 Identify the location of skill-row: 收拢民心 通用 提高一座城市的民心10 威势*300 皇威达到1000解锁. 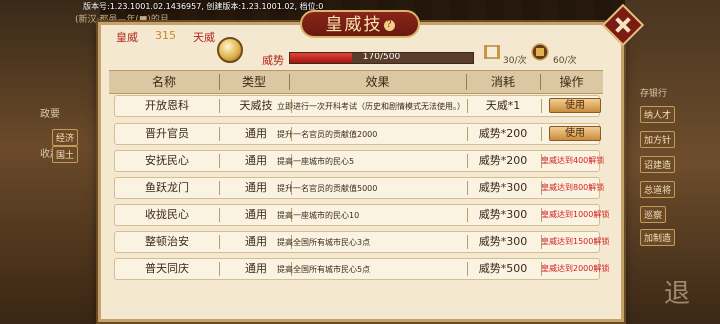
(362, 215).